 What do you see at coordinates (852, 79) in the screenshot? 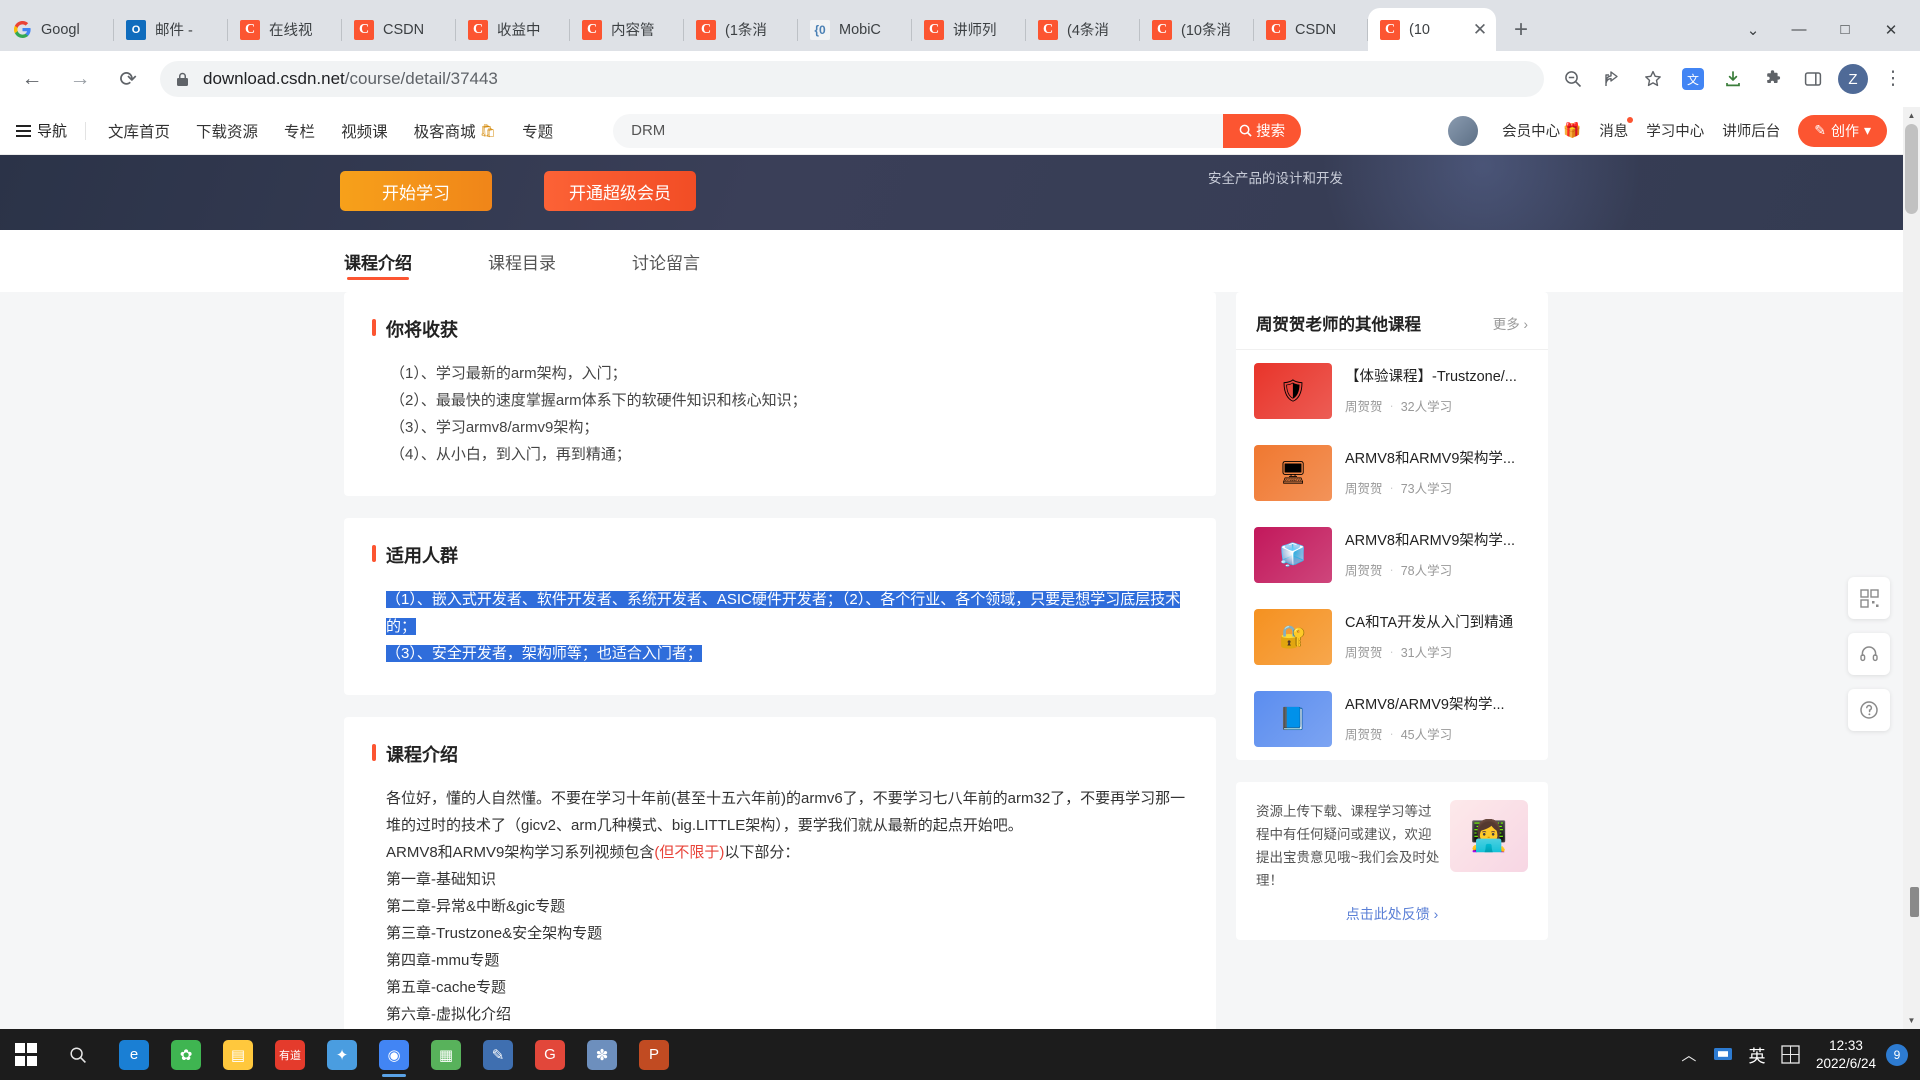
I see `address-bar: download.csdn.net/course/detail/37443` at bounding box center [852, 79].